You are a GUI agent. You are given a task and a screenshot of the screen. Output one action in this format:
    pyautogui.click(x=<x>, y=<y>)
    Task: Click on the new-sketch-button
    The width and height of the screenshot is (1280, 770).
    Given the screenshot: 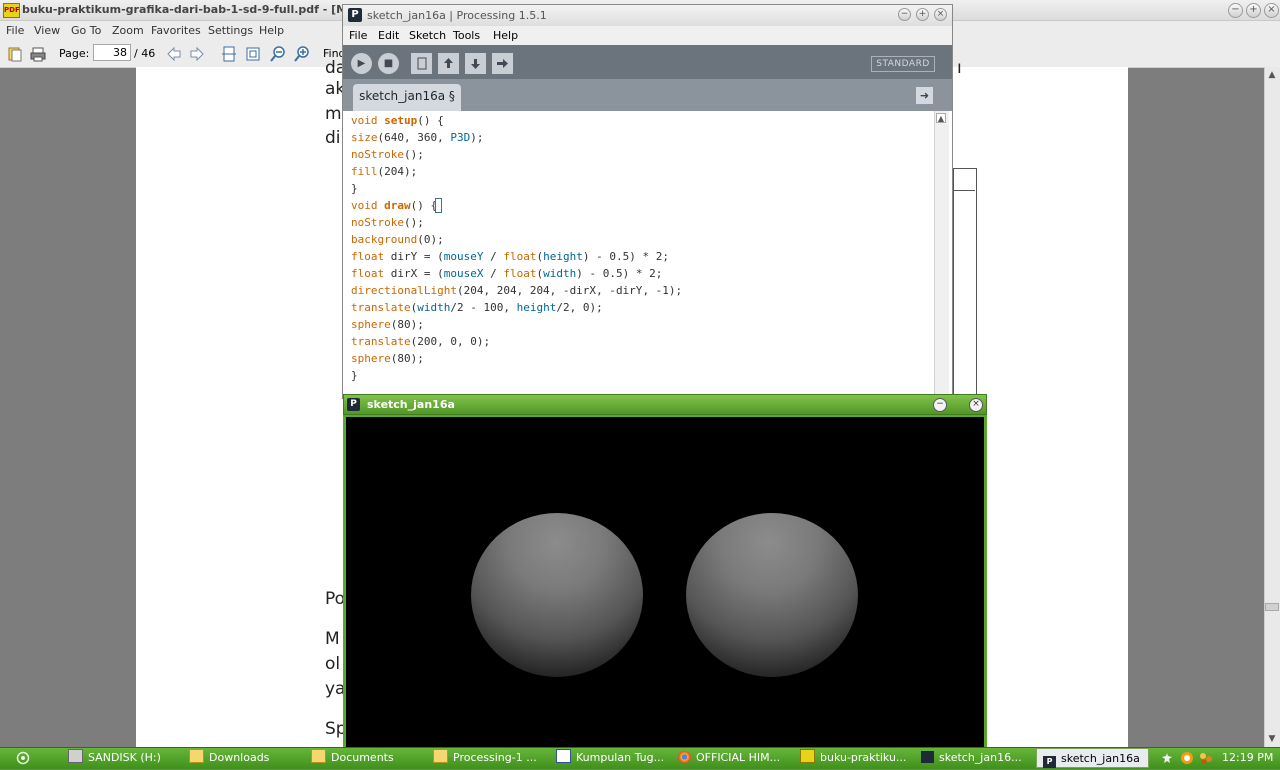 What is the action you would take?
    pyautogui.click(x=421, y=63)
    